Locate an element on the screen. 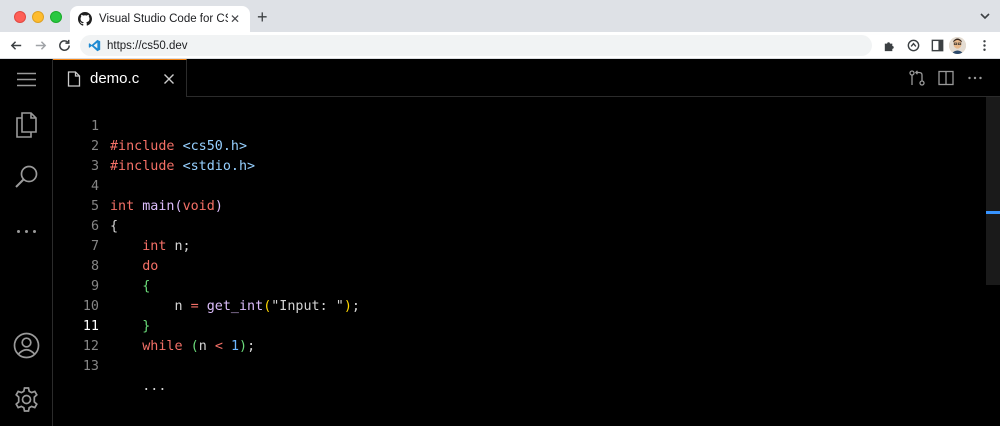  code-line: 1 #include <cs50.h> is located at coordinates (518, 125).